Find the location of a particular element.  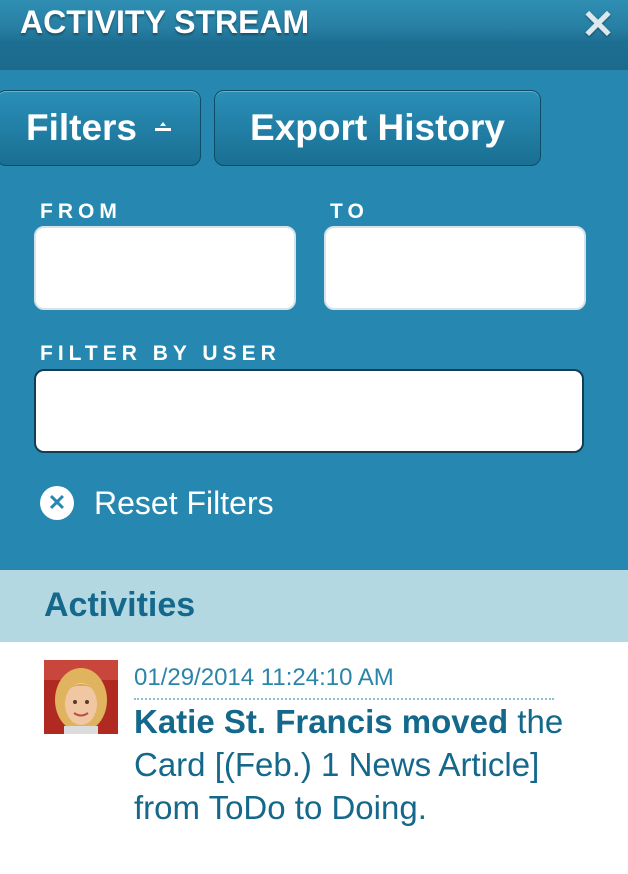

page-title: ACTIVITY STREAM is located at coordinates (165, 22).